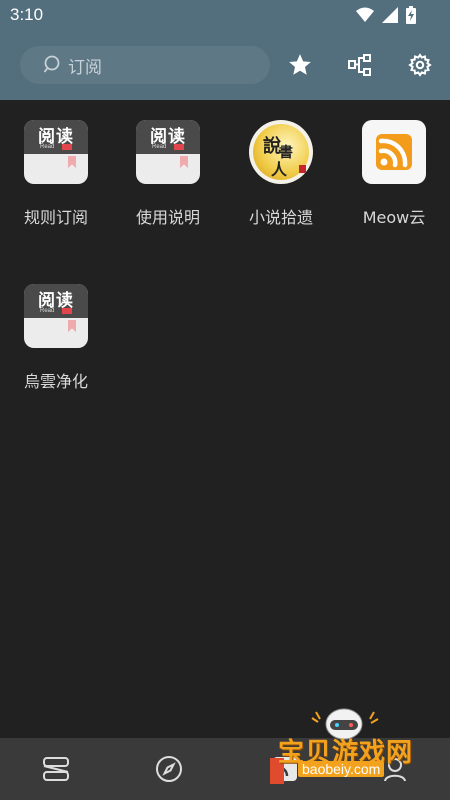 The height and width of the screenshot is (800, 450). Describe the element at coordinates (85, 67) in the screenshot. I see `search-placeholder: 订阅` at that location.